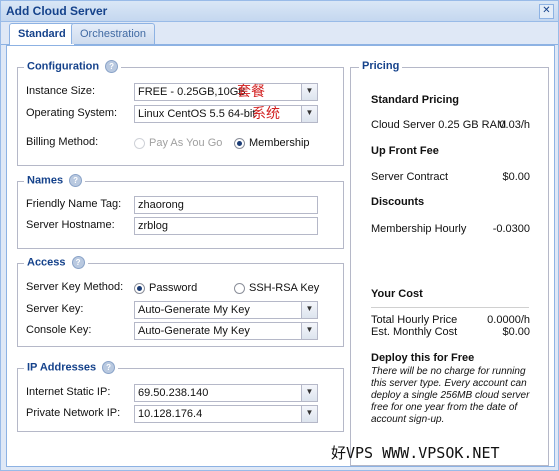 This screenshot has height=471, width=559. I want to click on billing-method-label: Billing Method:, so click(62, 142).